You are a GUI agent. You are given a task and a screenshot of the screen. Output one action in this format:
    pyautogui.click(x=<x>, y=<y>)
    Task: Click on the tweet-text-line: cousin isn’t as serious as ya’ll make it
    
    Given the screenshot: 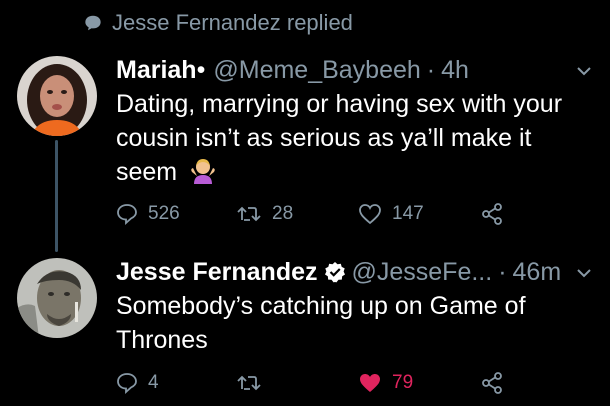 What is the action you would take?
    pyautogui.click(x=324, y=138)
    